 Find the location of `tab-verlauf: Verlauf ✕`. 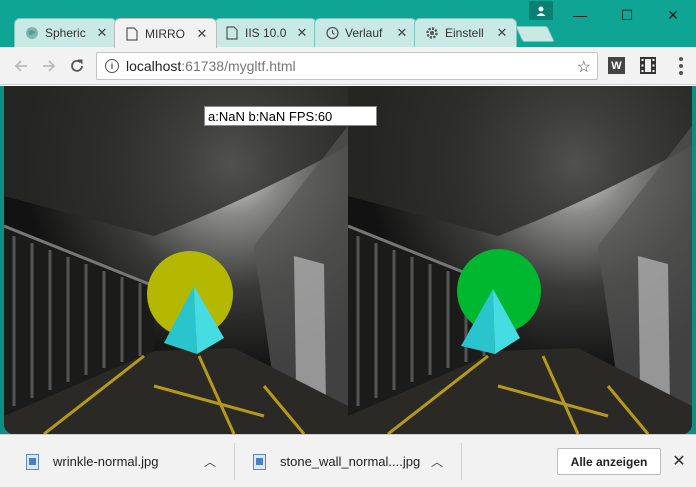

tab-verlauf: Verlauf ✕ is located at coordinates (365, 32).